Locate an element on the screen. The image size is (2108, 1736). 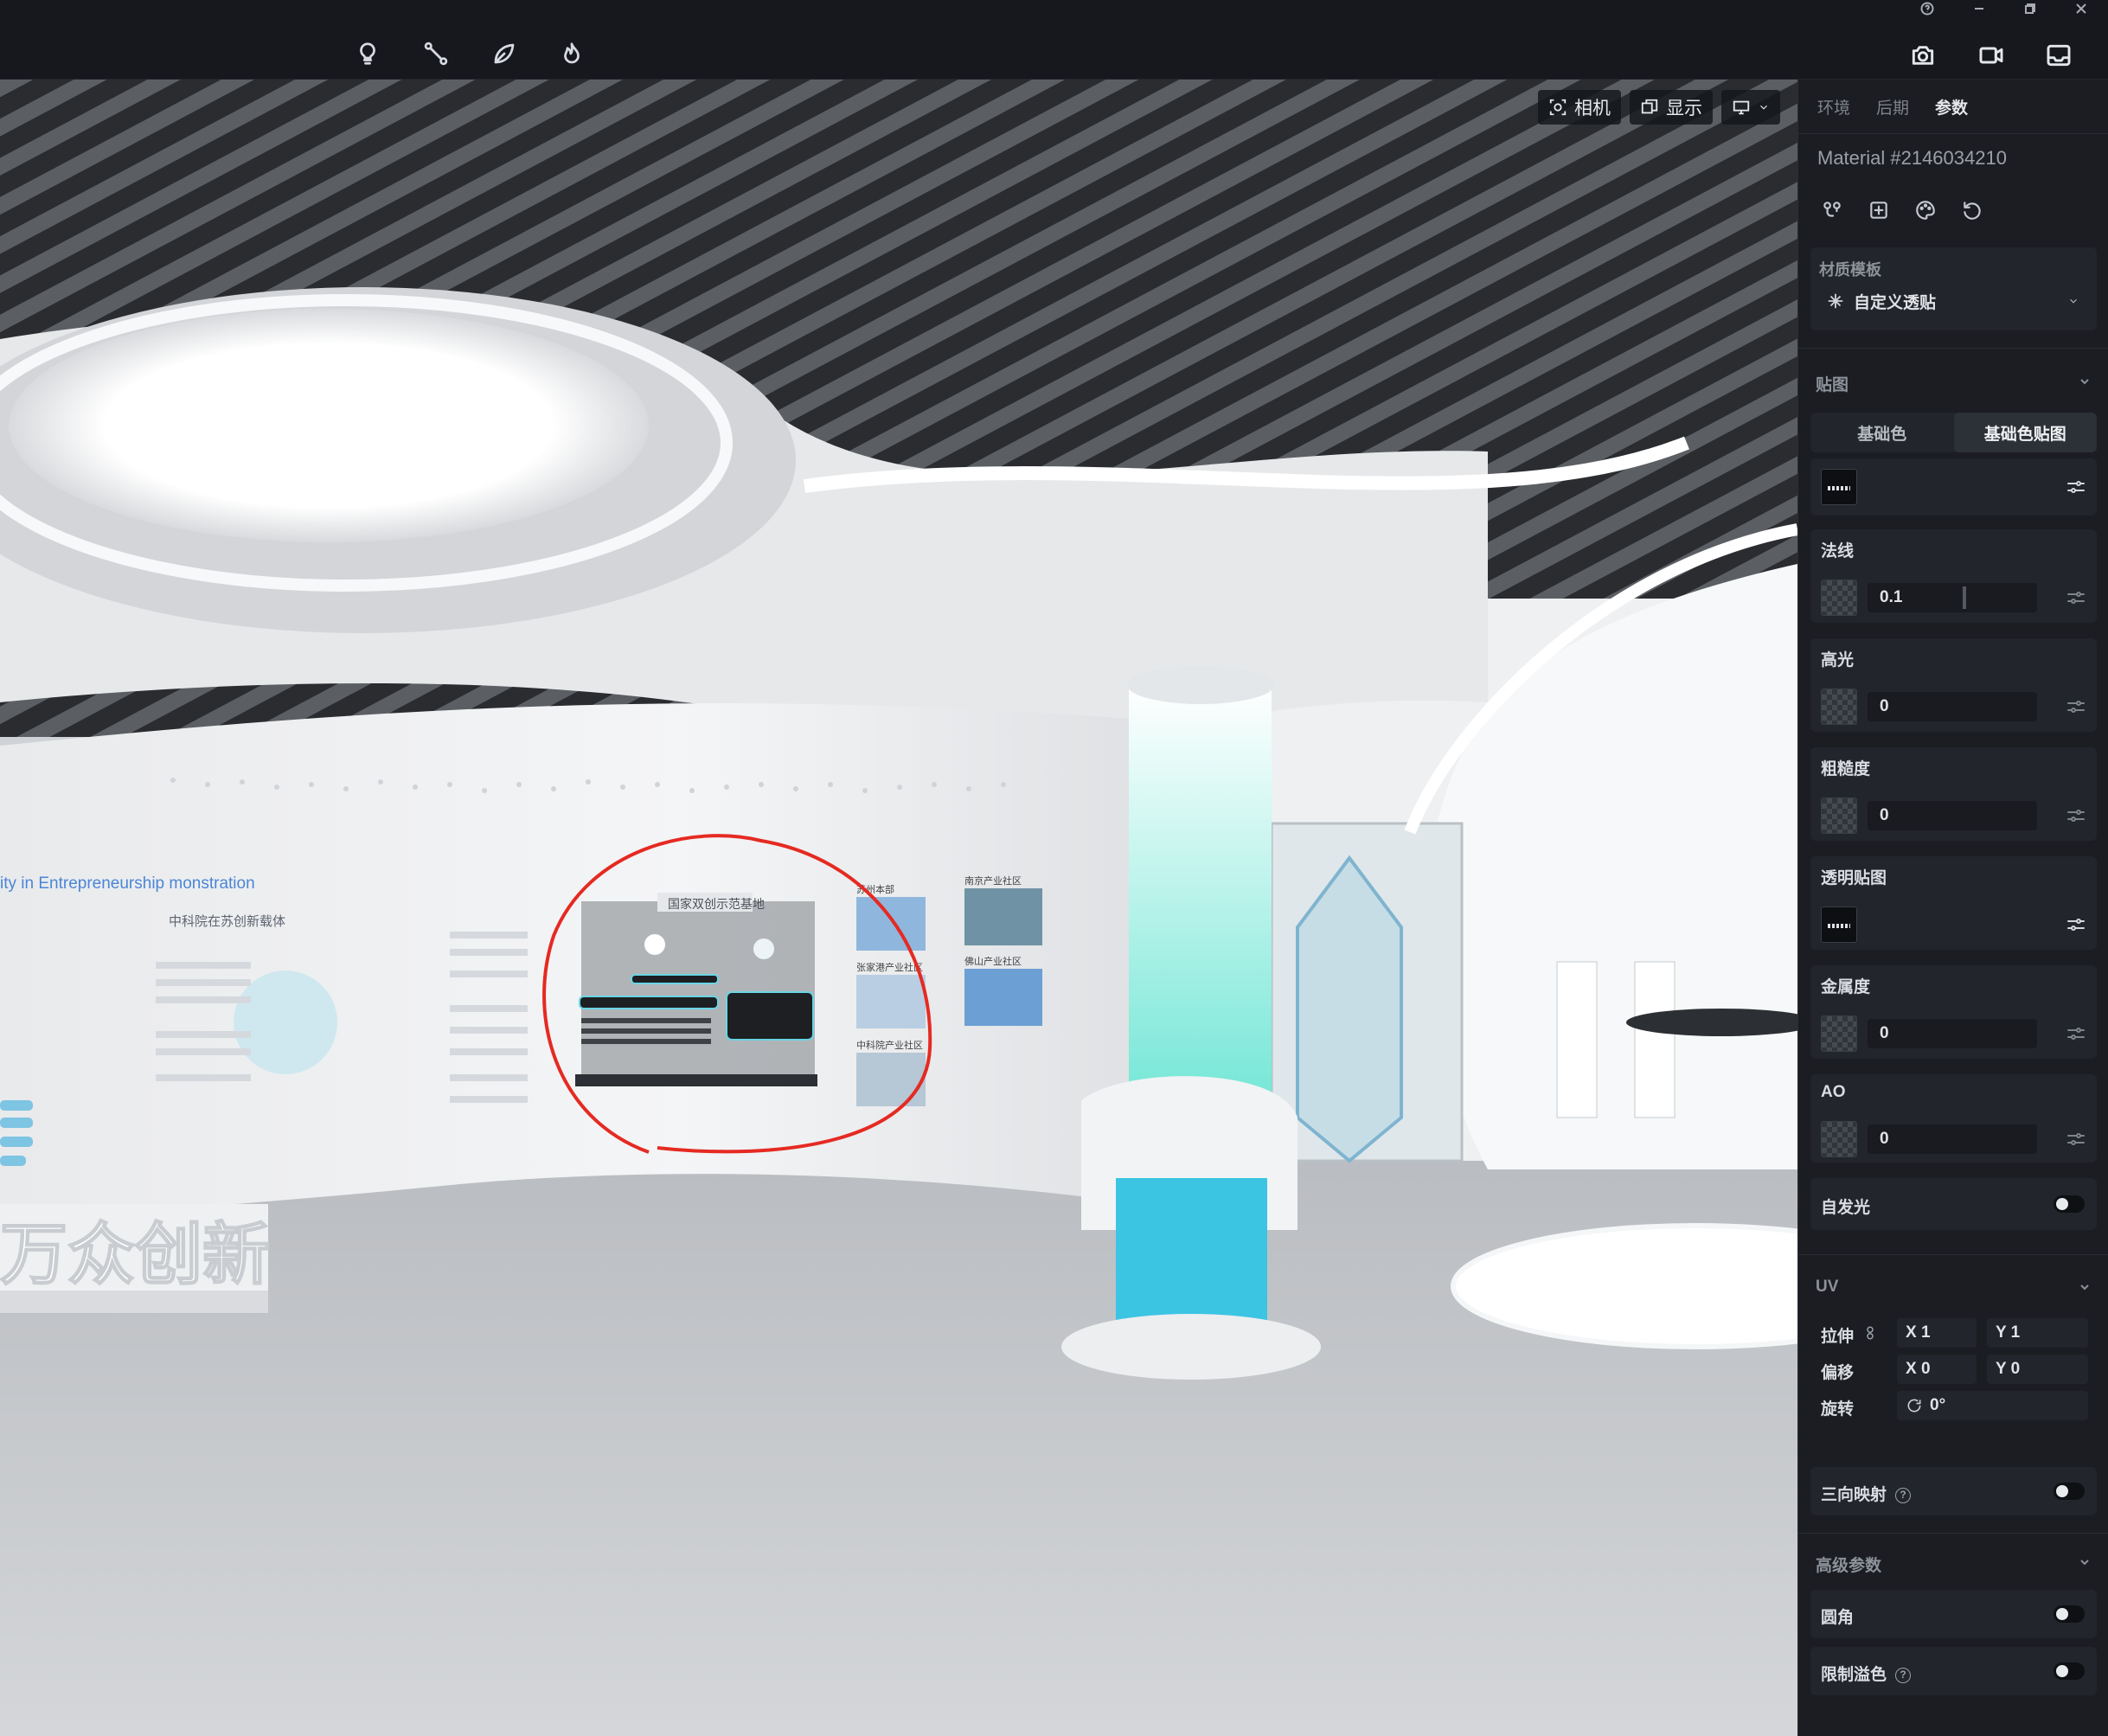
camera-label: 相机 is located at coordinates (1592, 109).